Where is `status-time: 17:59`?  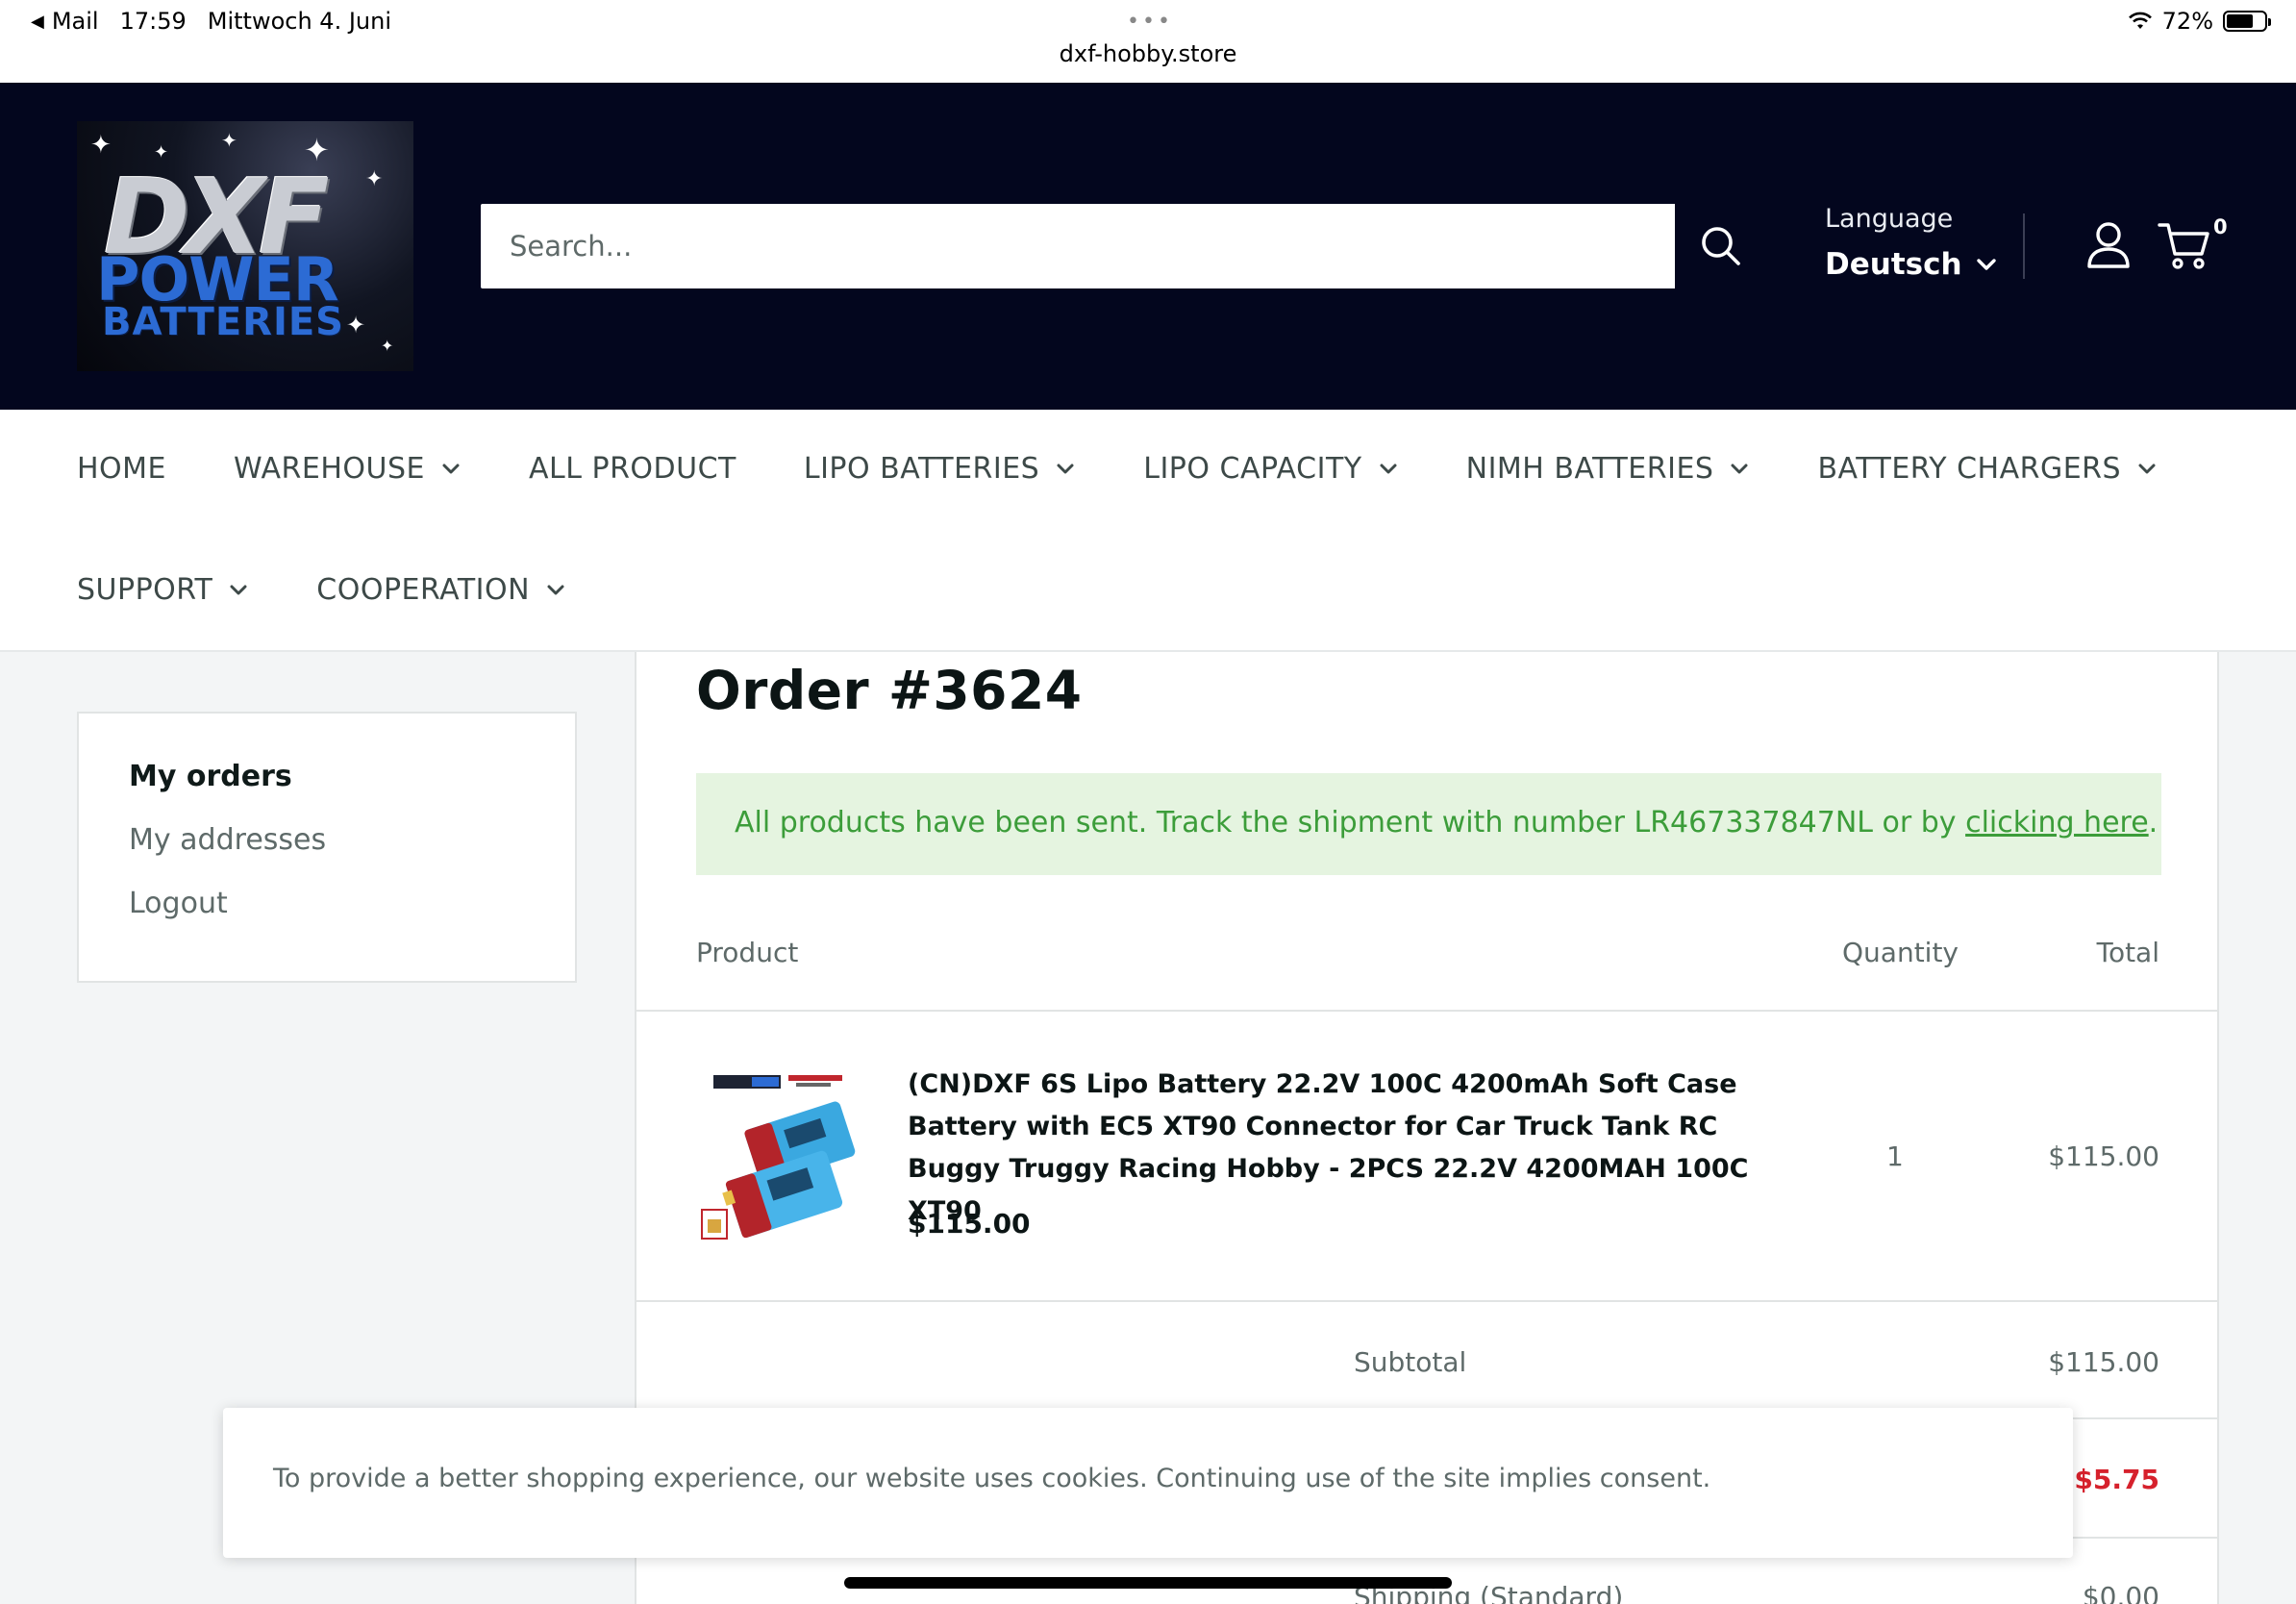 status-time: 17:59 is located at coordinates (153, 21).